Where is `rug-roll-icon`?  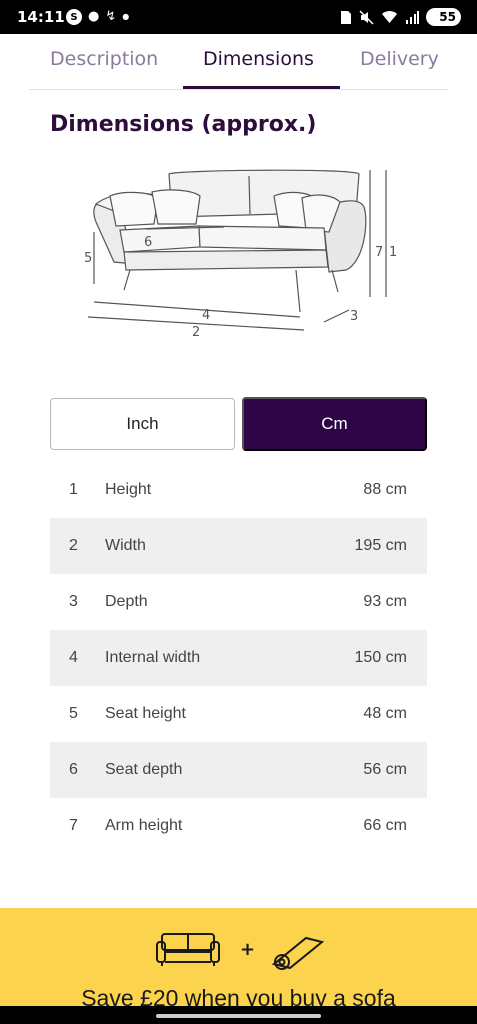
rug-roll-icon is located at coordinates (298, 953).